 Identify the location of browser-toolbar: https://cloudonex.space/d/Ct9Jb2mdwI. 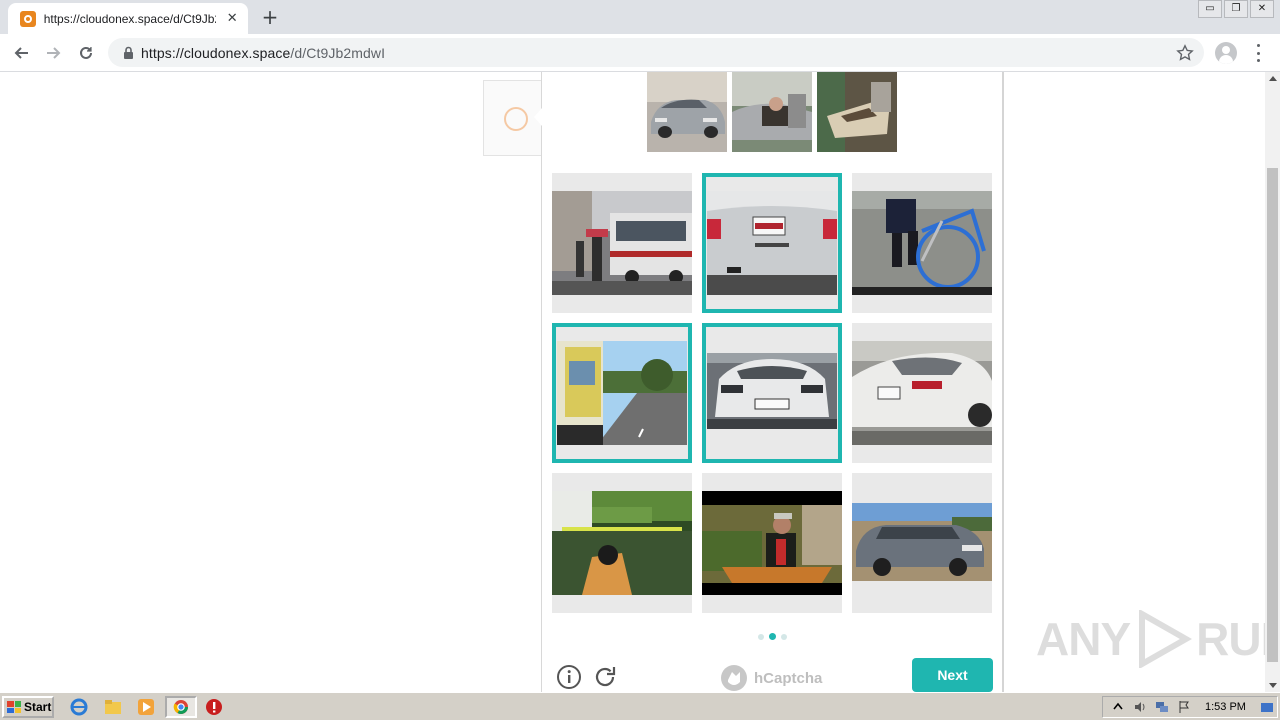
(640, 53).